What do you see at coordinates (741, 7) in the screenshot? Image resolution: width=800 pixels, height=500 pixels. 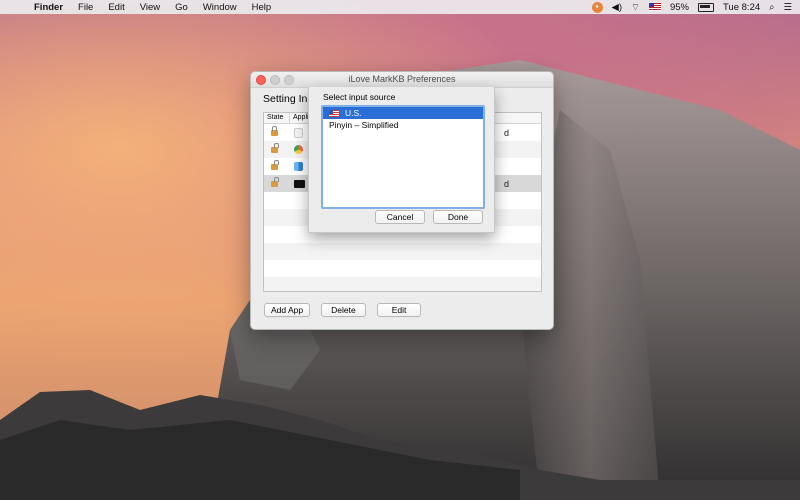 I see `clock: Tue 8:24` at bounding box center [741, 7].